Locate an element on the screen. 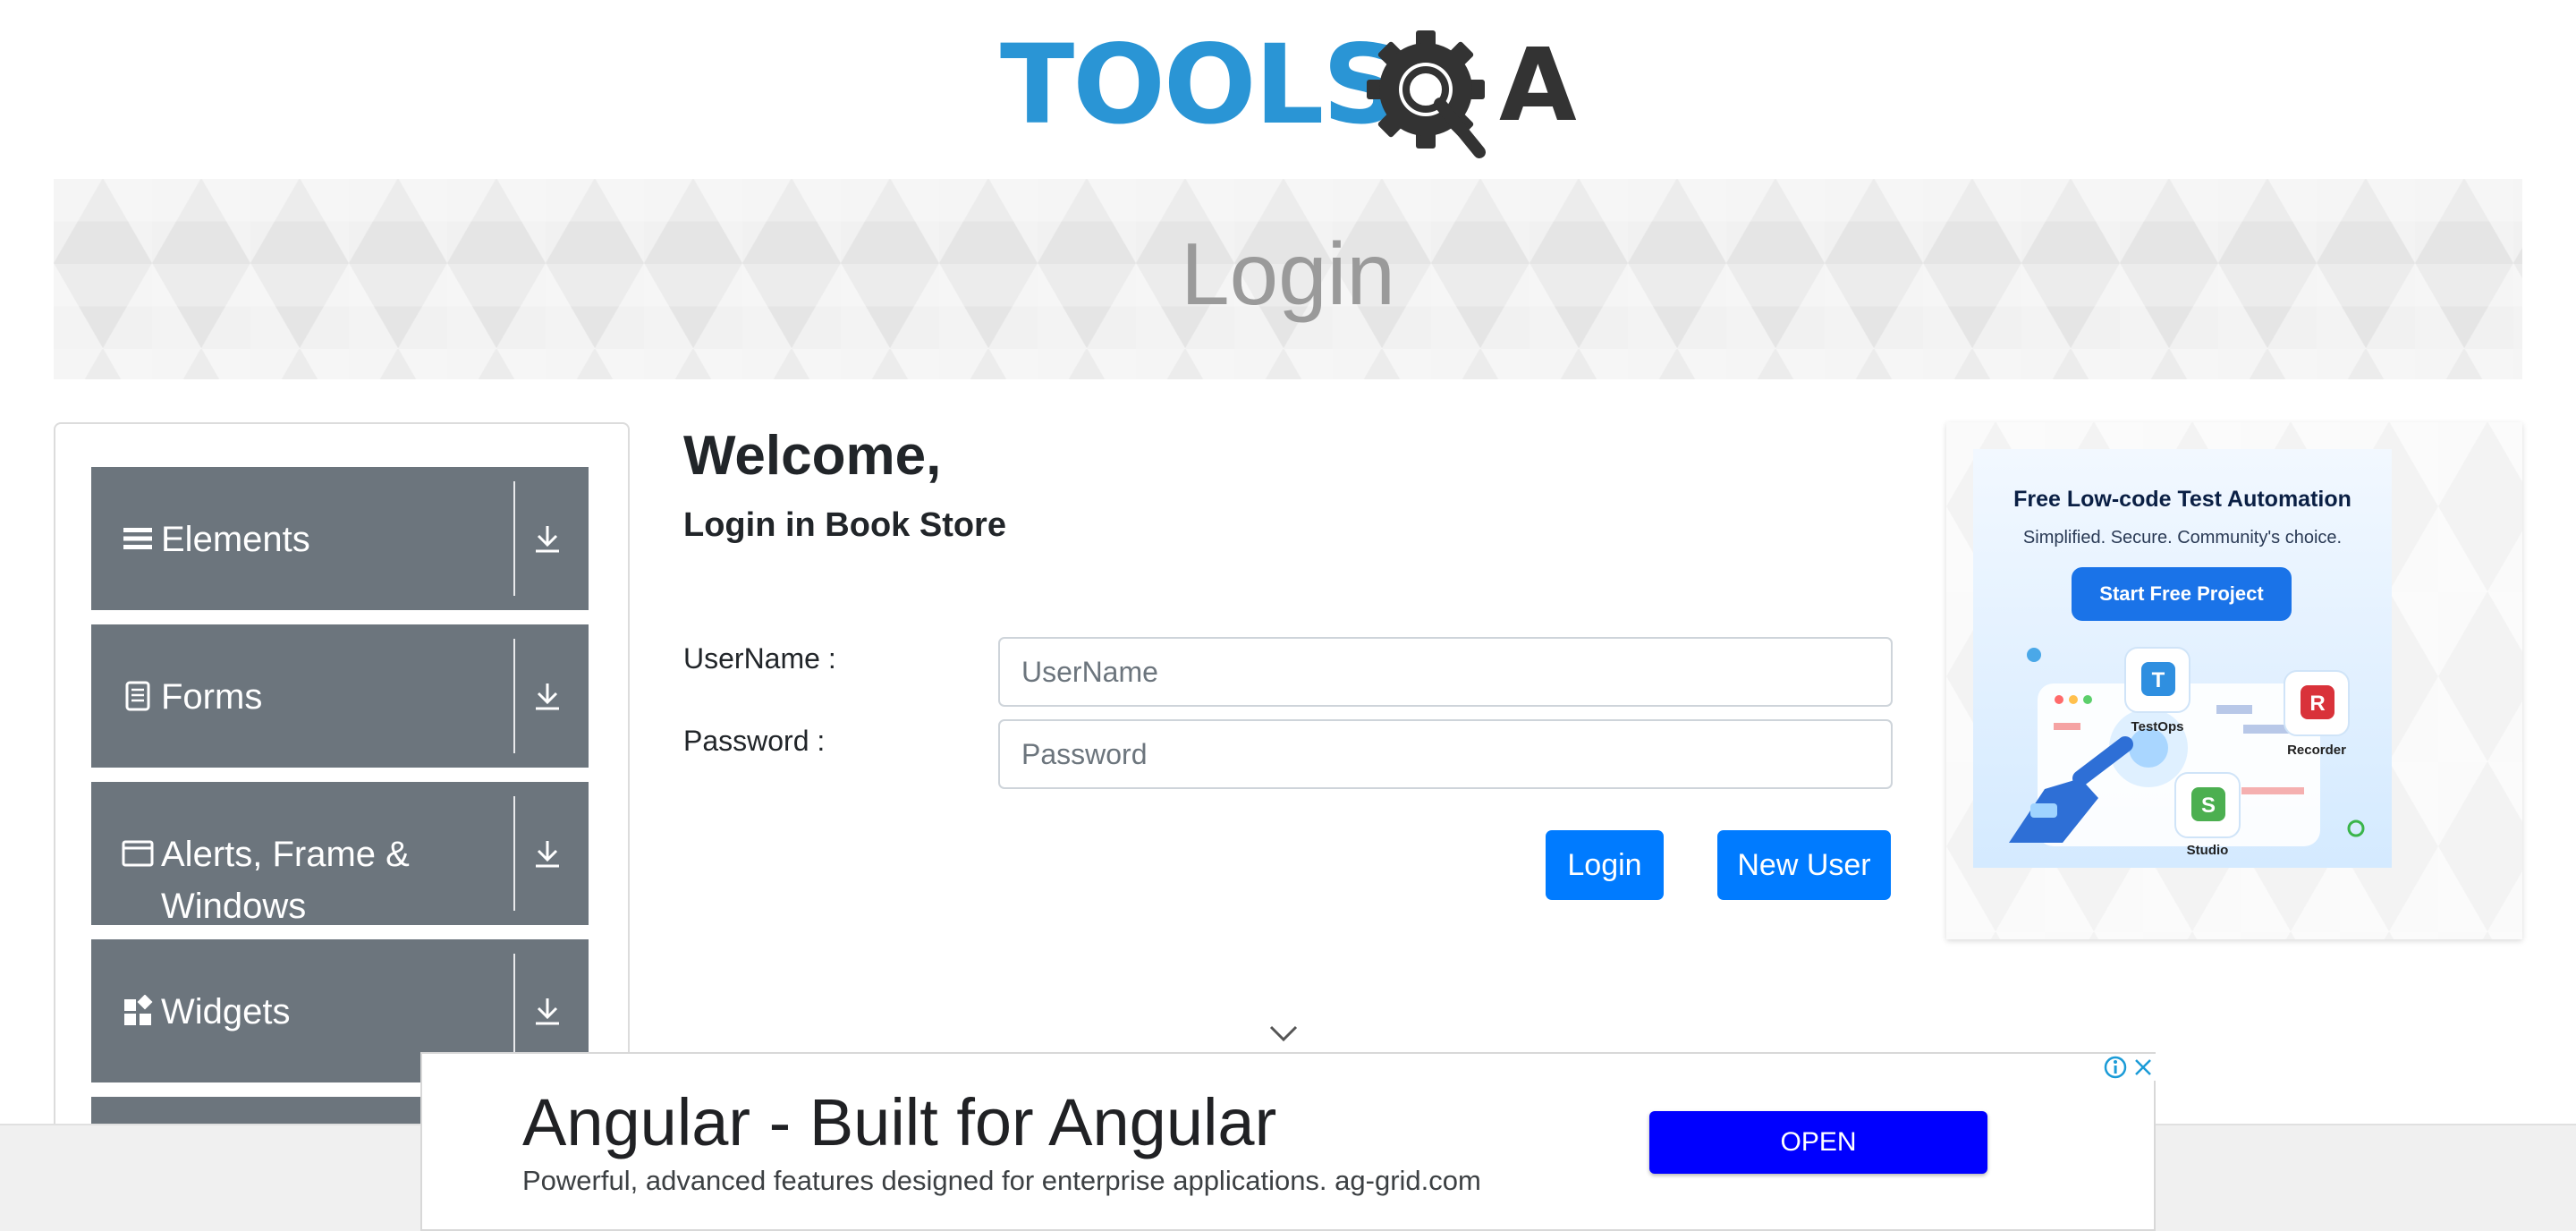 This screenshot has width=2576, height=1231. sidebar-group-elements: Elements is located at coordinates (340, 538).